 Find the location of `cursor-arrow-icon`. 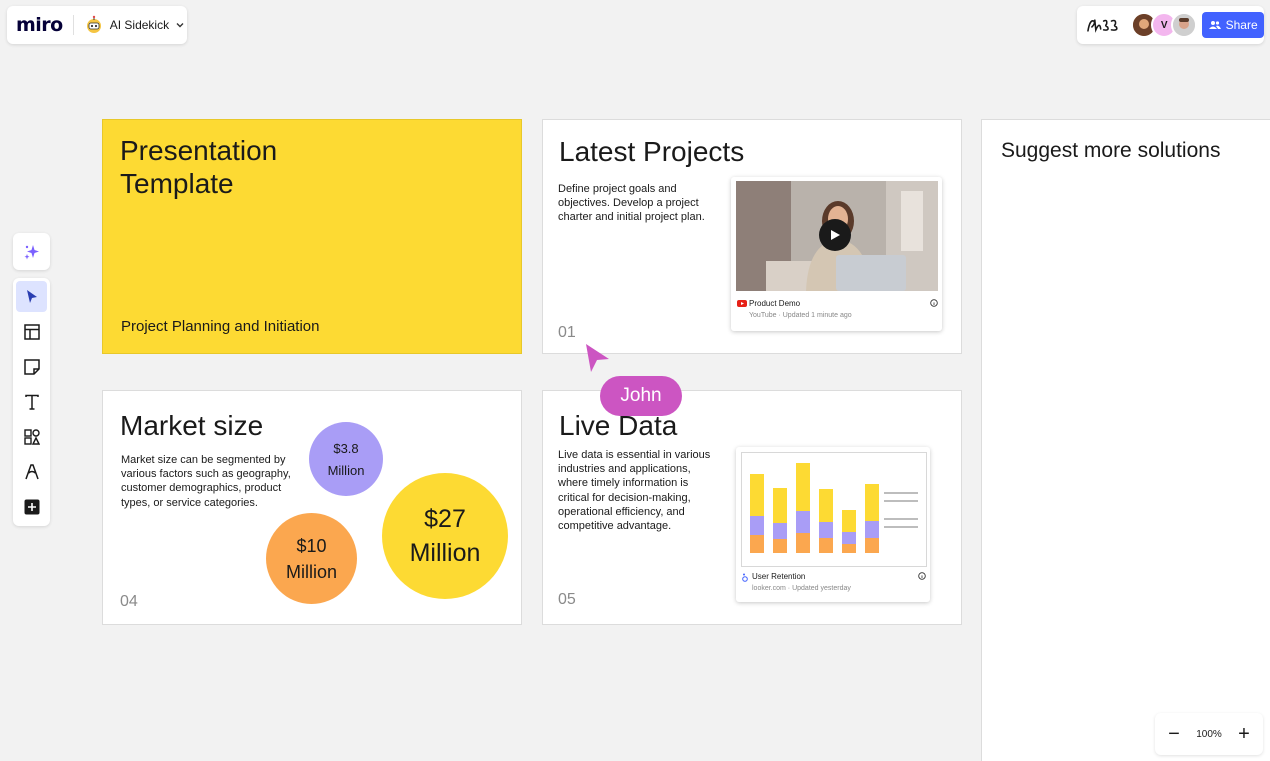

cursor-arrow-icon is located at coordinates (31, 296).